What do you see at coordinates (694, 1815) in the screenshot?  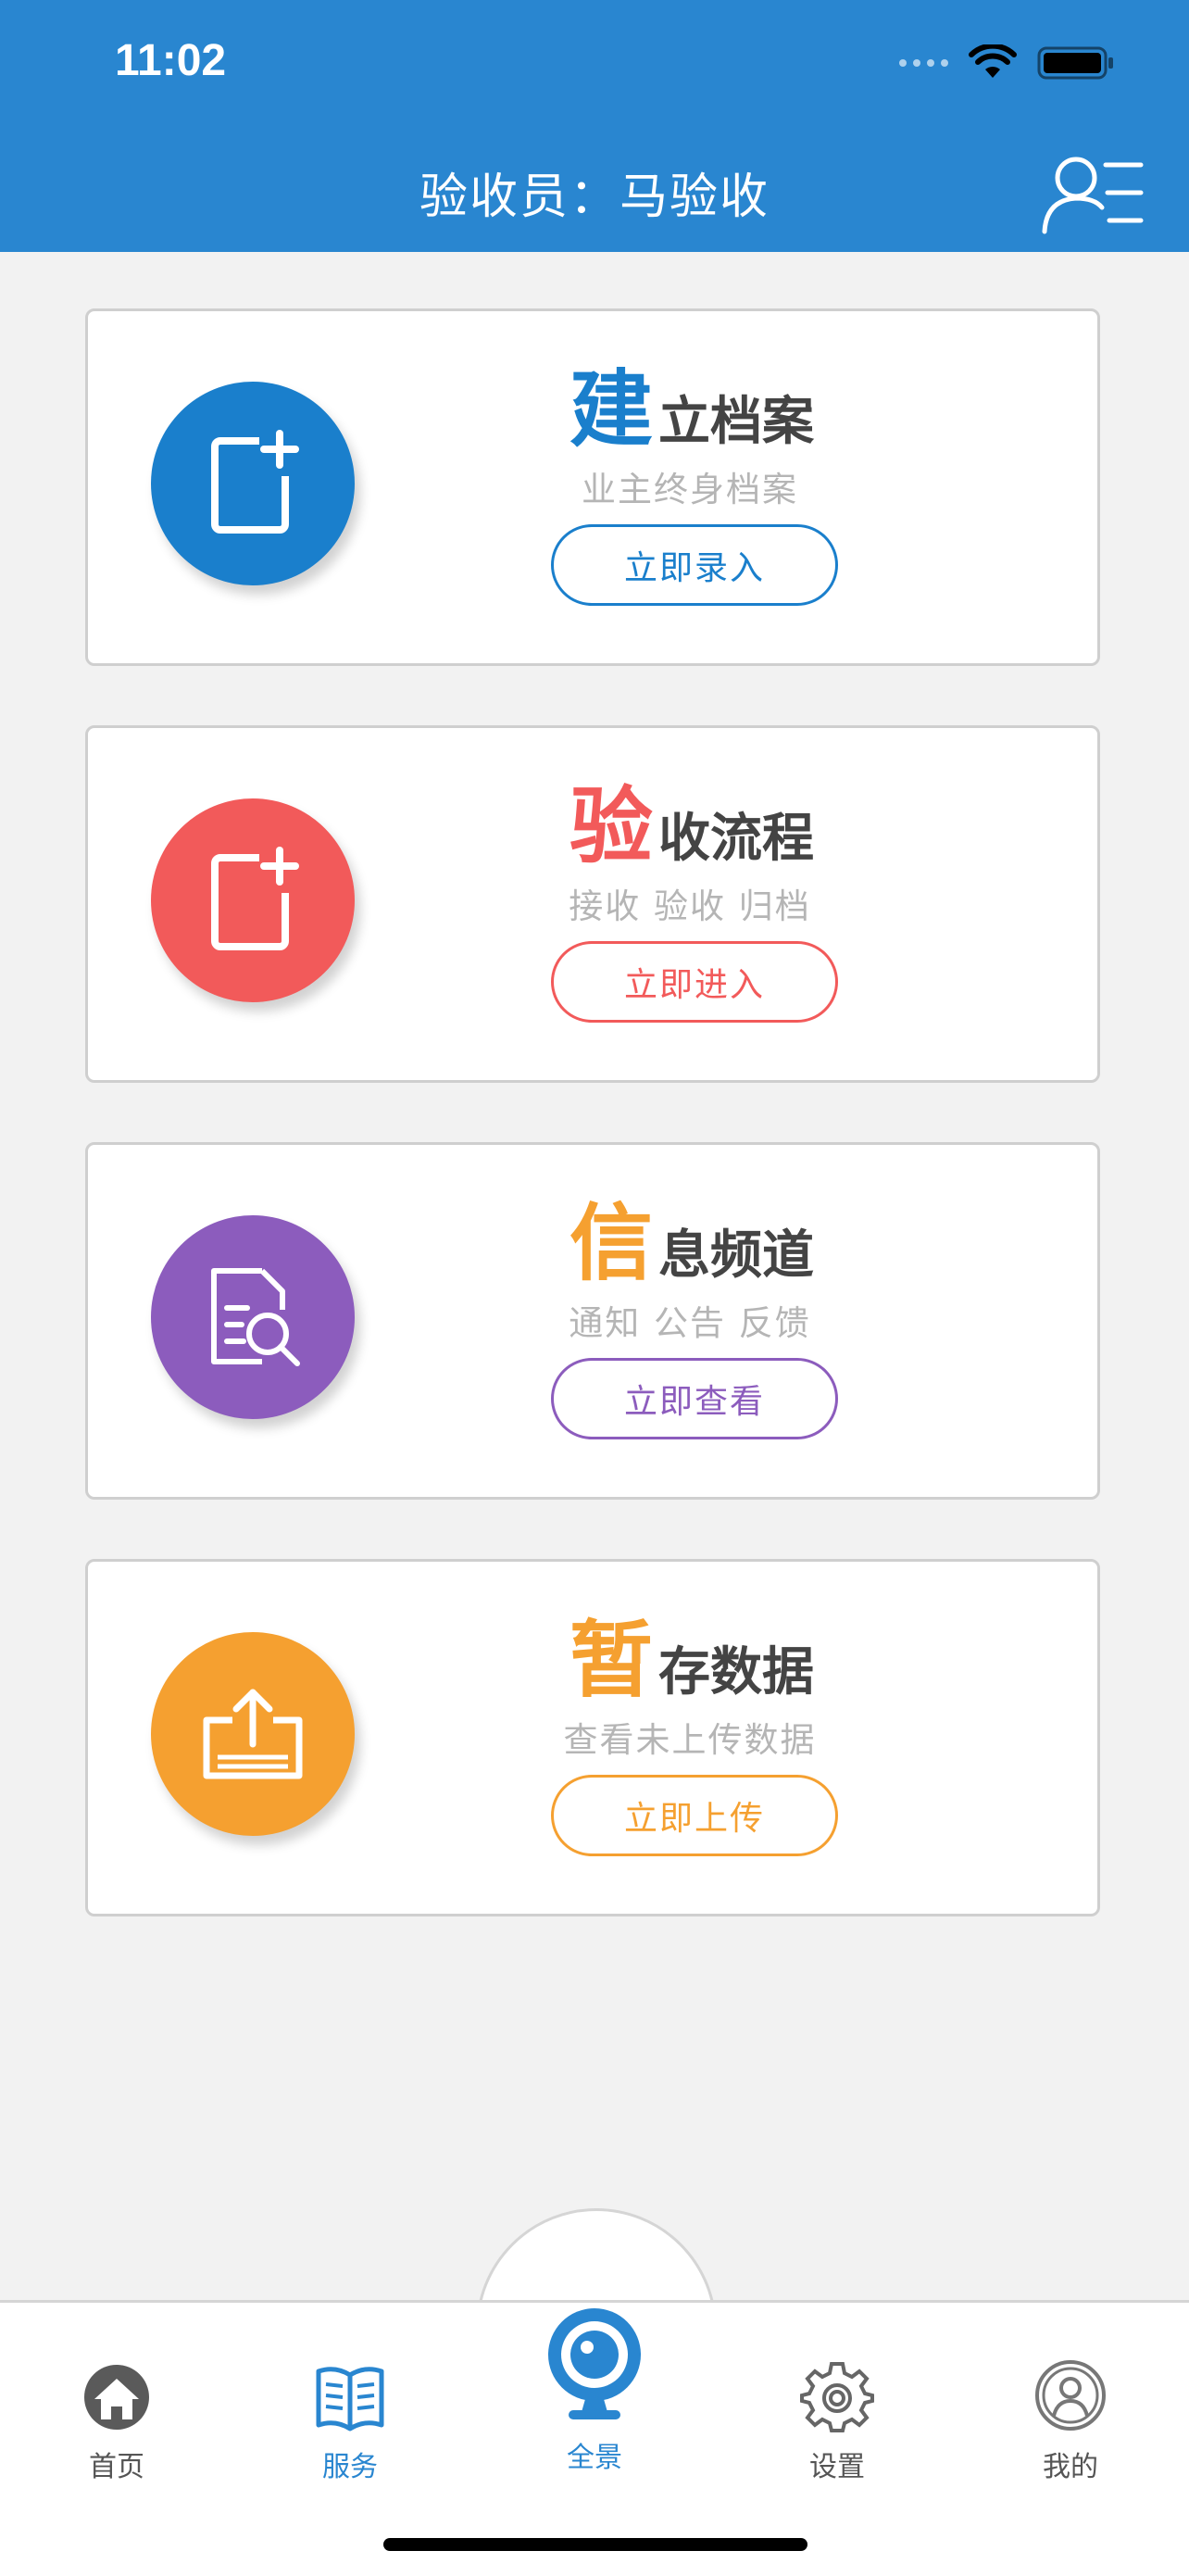 I see `upload-now-button: 立即上传` at bounding box center [694, 1815].